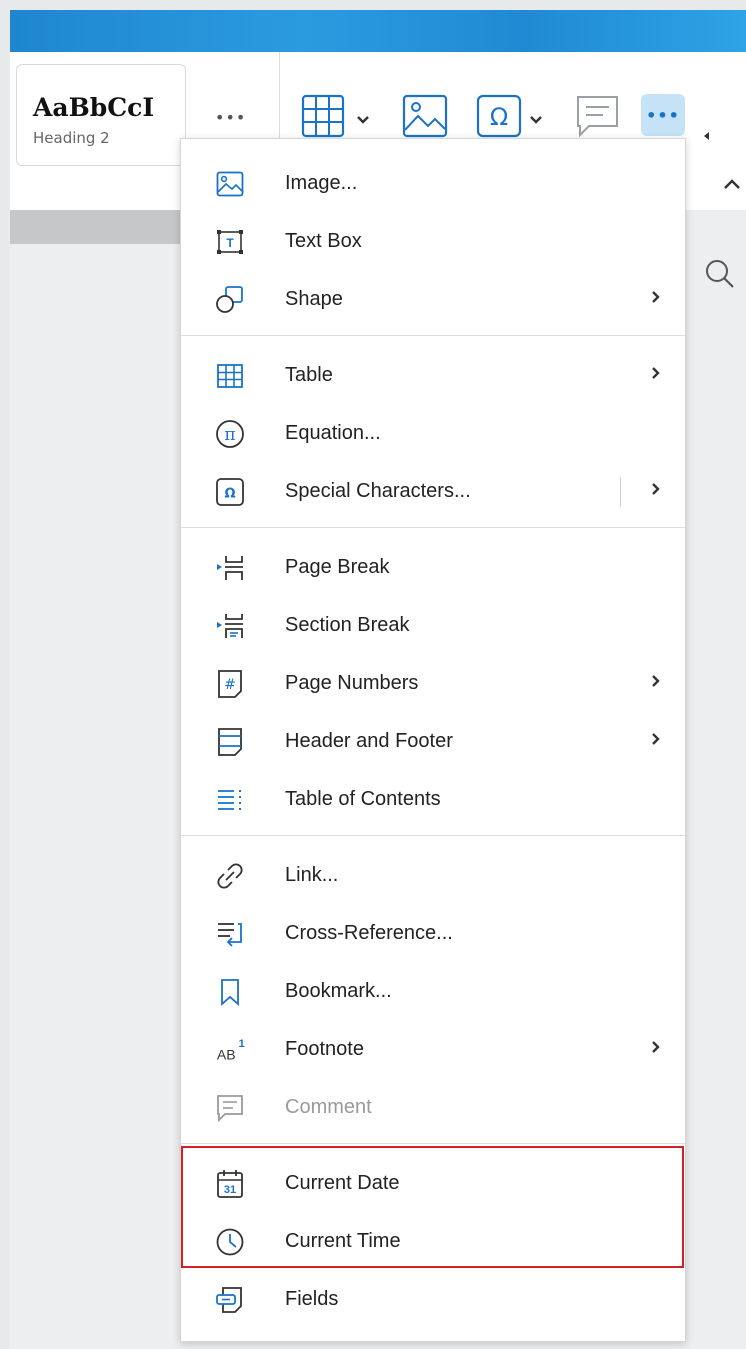 The image size is (746, 1349). I want to click on clock-icon, so click(230, 1242).